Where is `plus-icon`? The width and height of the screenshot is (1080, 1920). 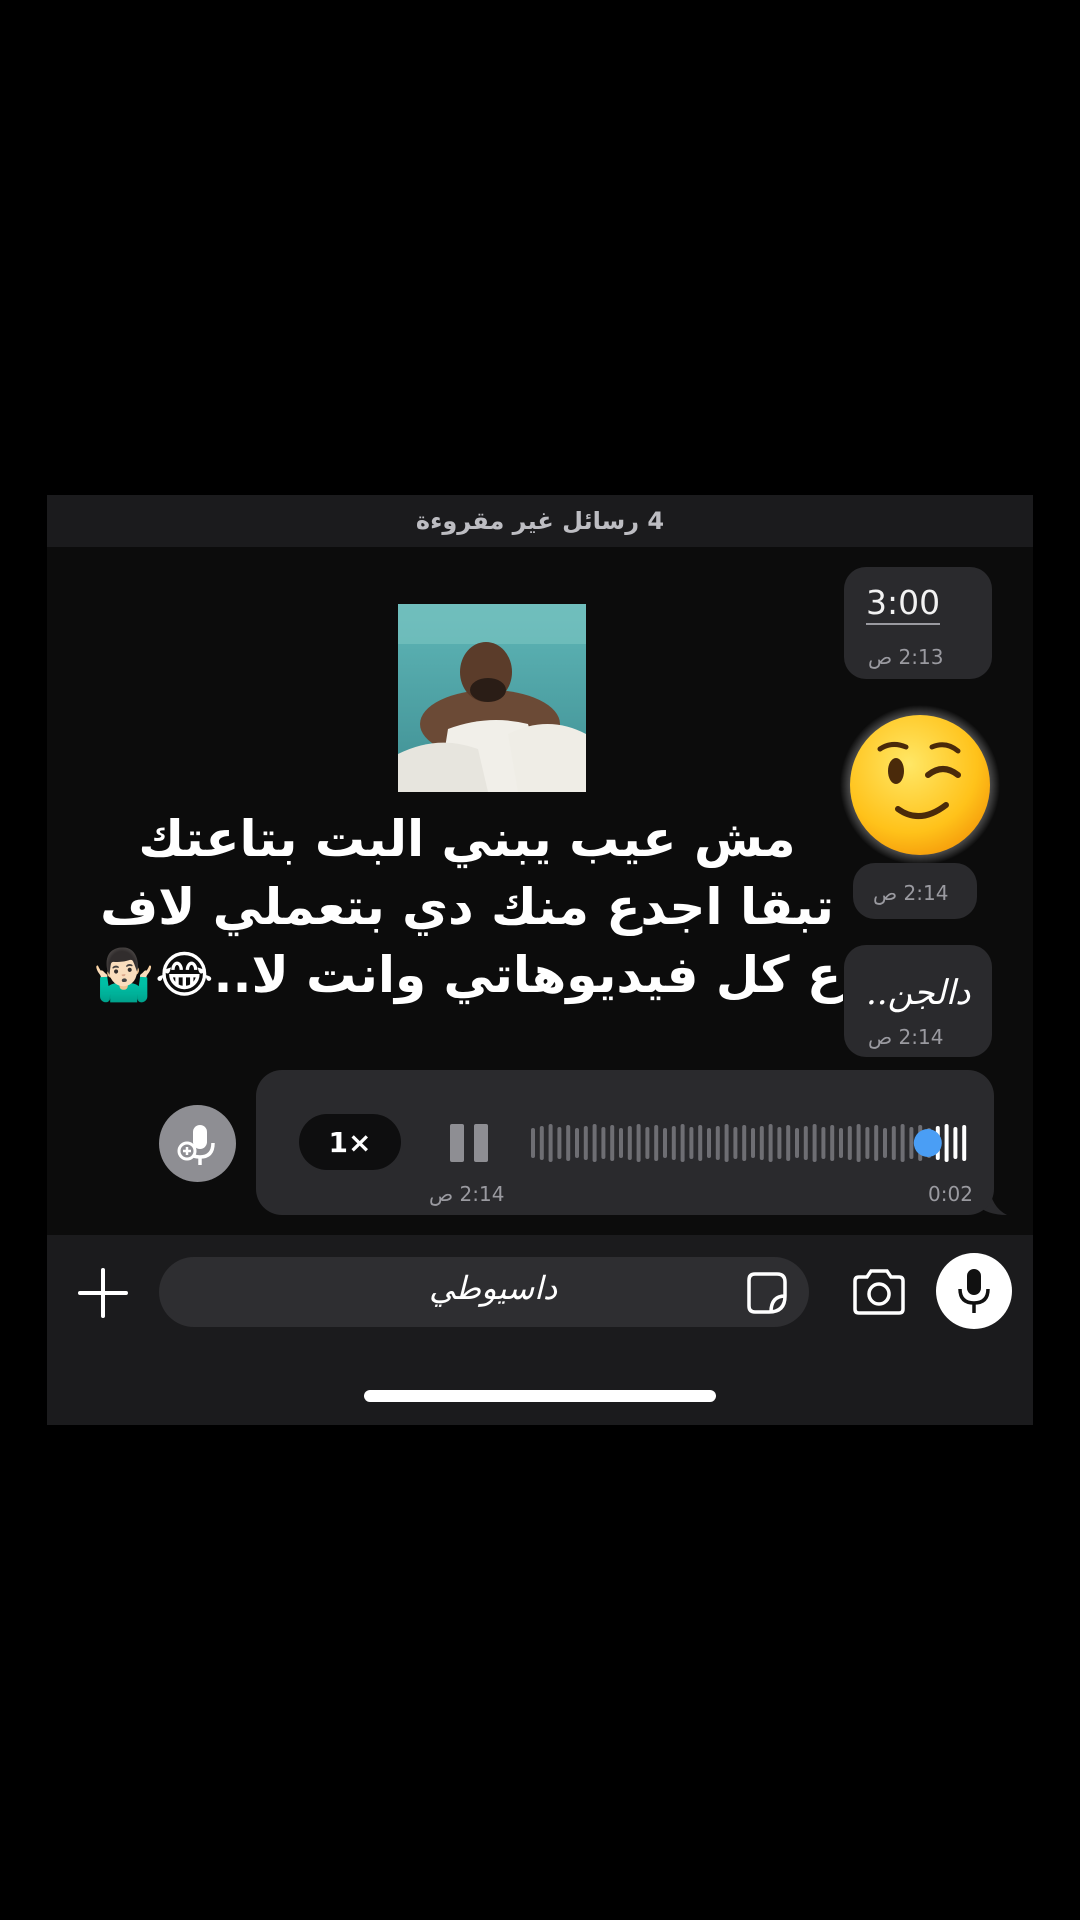
plus-icon is located at coordinates (103, 1293).